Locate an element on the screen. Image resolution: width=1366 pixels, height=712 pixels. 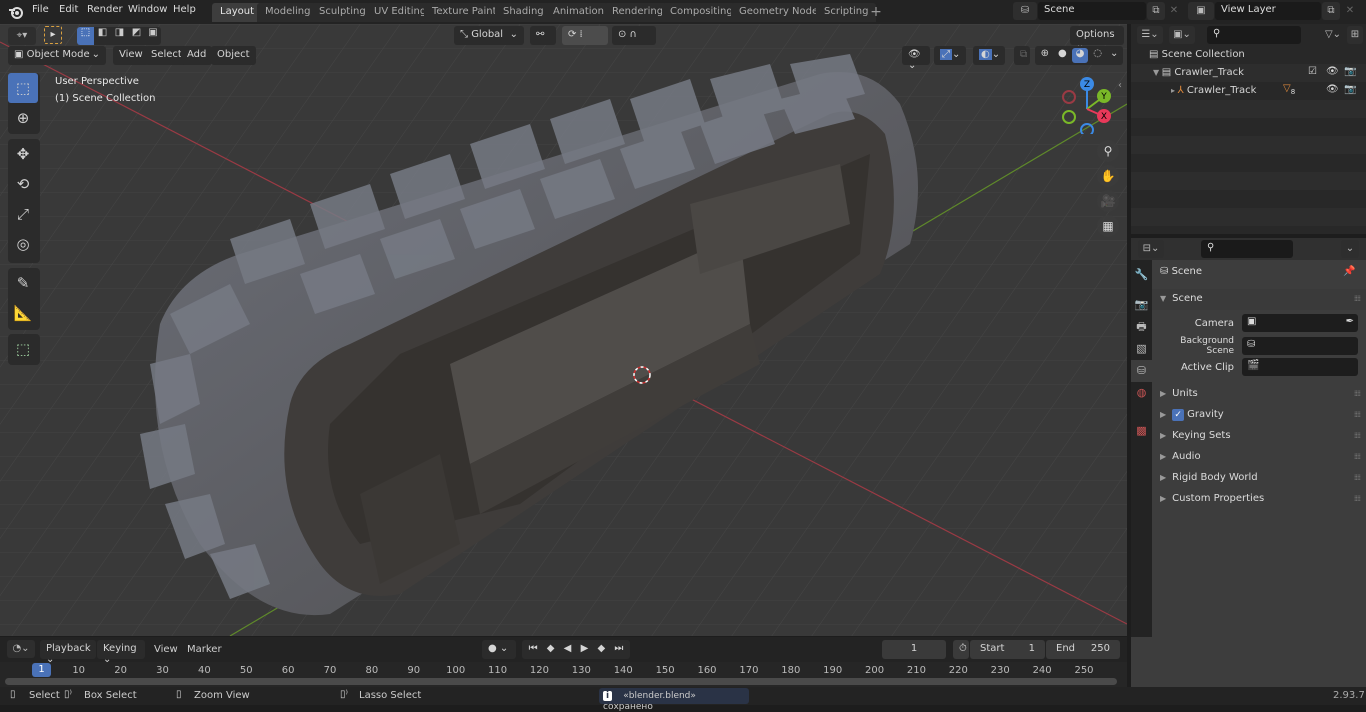
camera-field: ▣ ✒ is located at coordinates (1300, 323).